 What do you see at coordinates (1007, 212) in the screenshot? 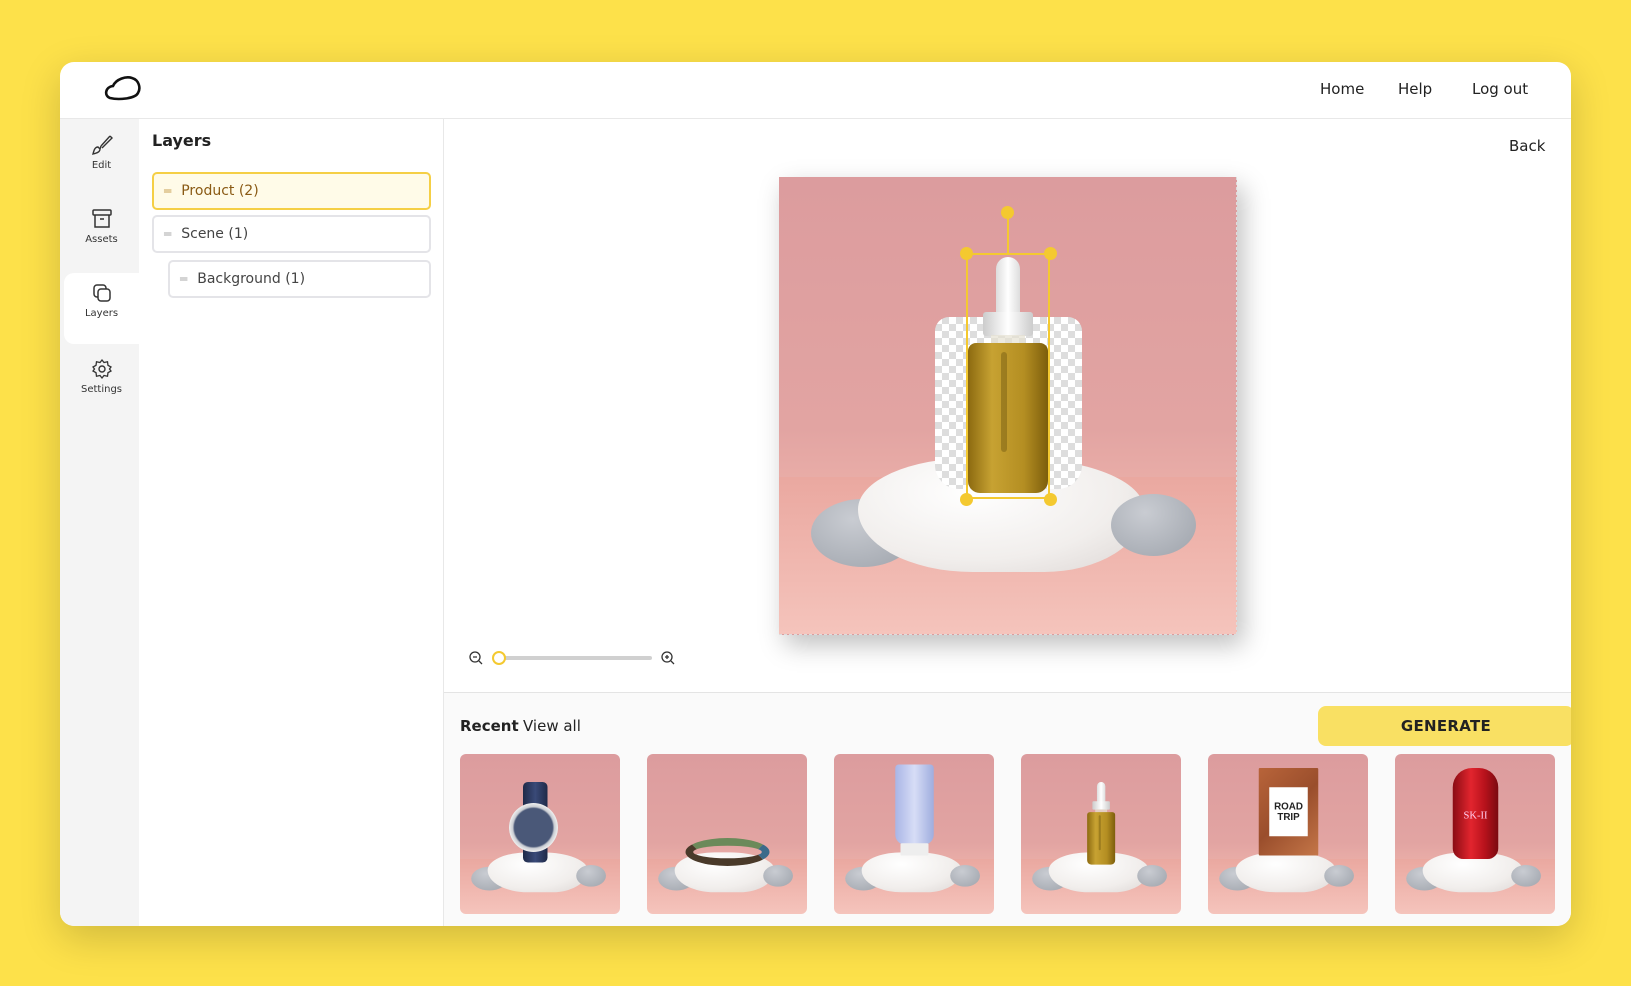
I see `rotate-handle` at bounding box center [1007, 212].